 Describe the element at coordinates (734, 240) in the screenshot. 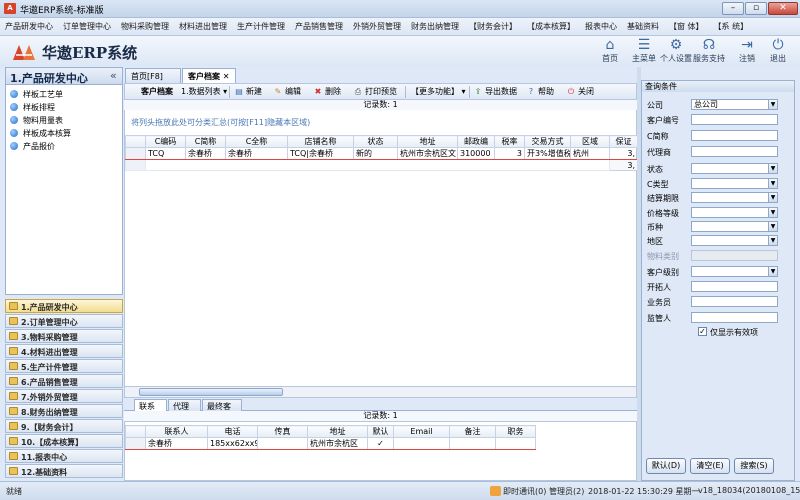

I see `region-select: ▼` at that location.